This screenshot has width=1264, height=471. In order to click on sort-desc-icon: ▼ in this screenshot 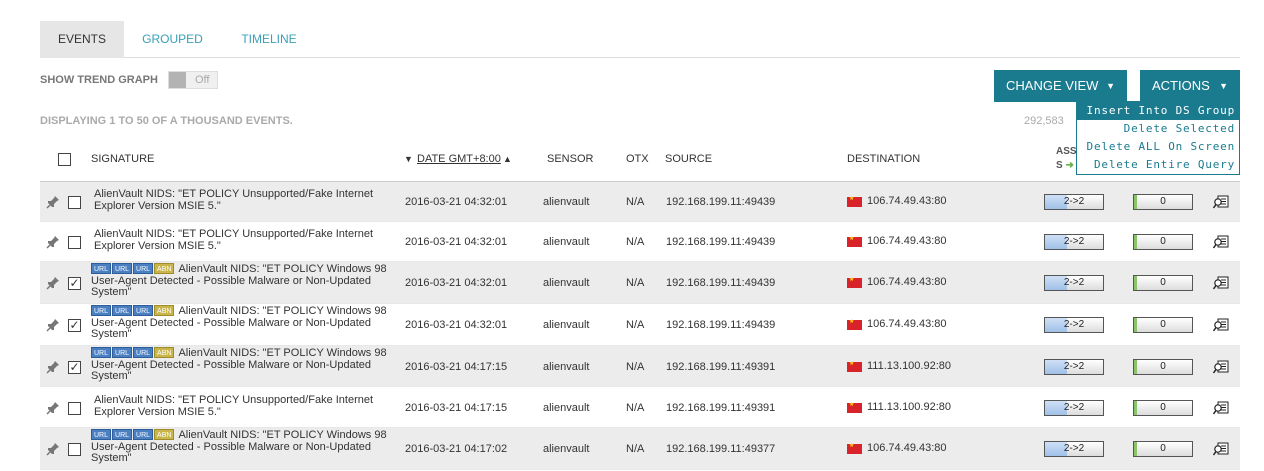, I will do `click(408, 159)`.